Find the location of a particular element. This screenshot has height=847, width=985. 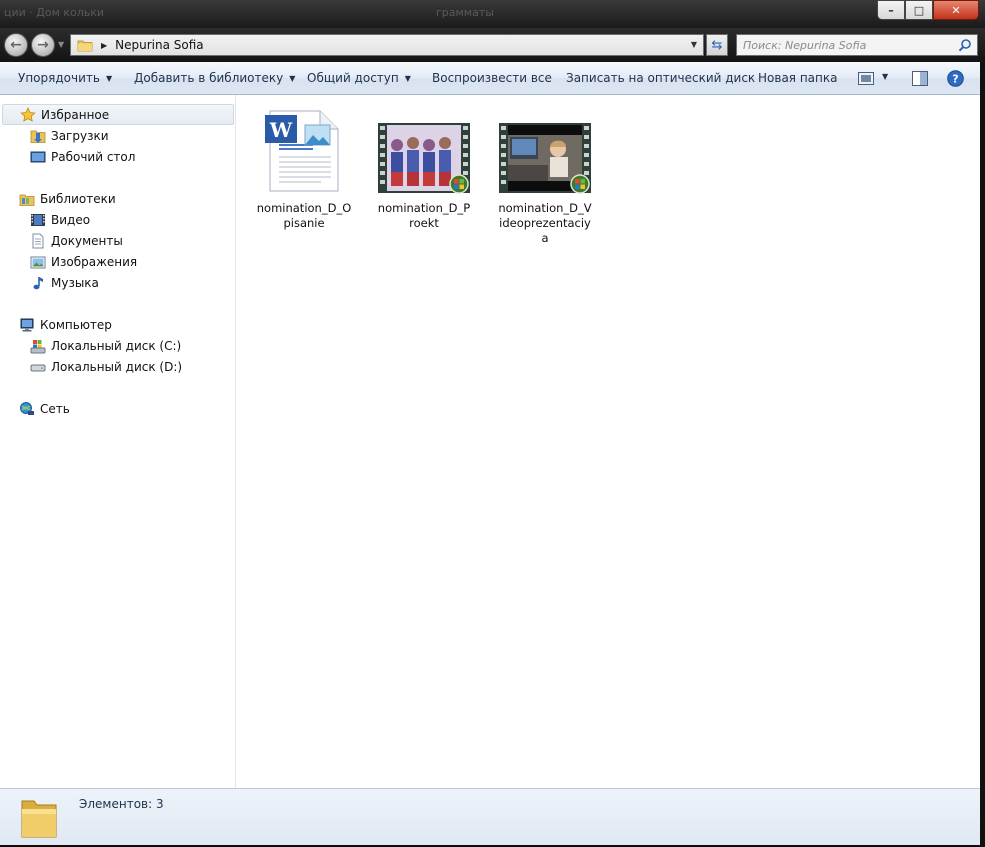

details-pane: Элементов: 3 is located at coordinates (490, 816).